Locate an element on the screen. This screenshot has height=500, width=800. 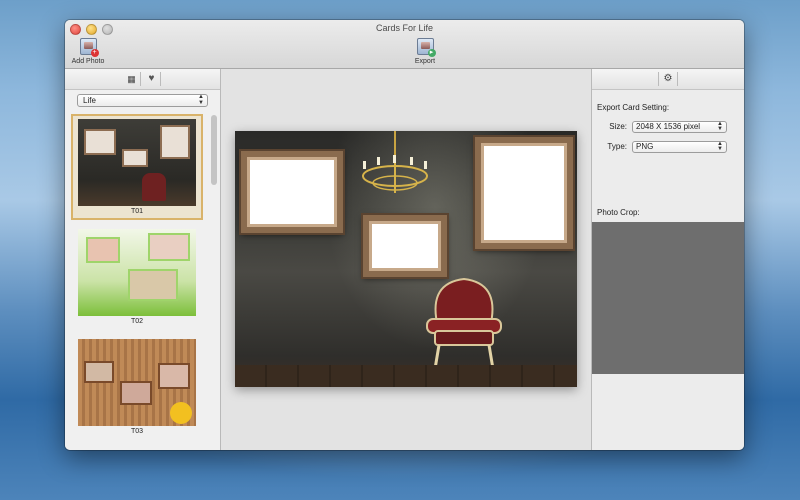
add-photo-label: Add Photo is located at coordinates (88, 61).